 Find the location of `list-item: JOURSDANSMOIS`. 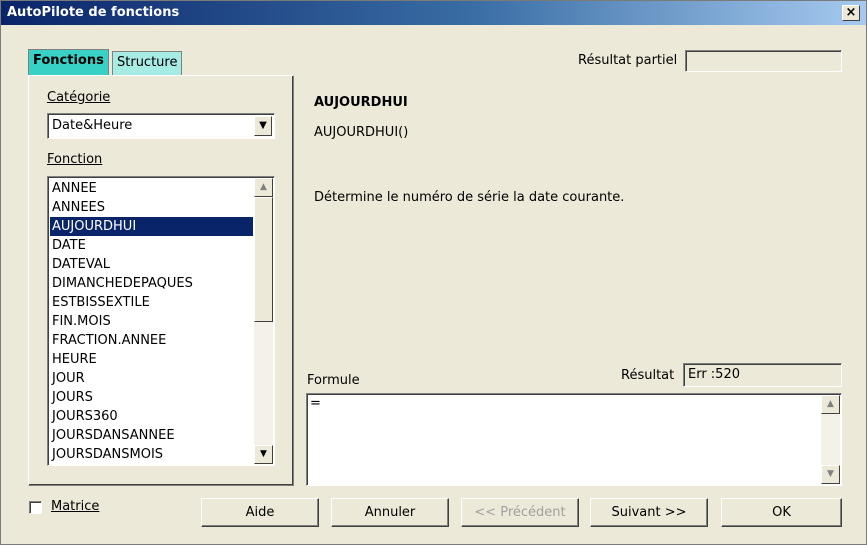

list-item: JOURSDANSMOIS is located at coordinates (151, 454).